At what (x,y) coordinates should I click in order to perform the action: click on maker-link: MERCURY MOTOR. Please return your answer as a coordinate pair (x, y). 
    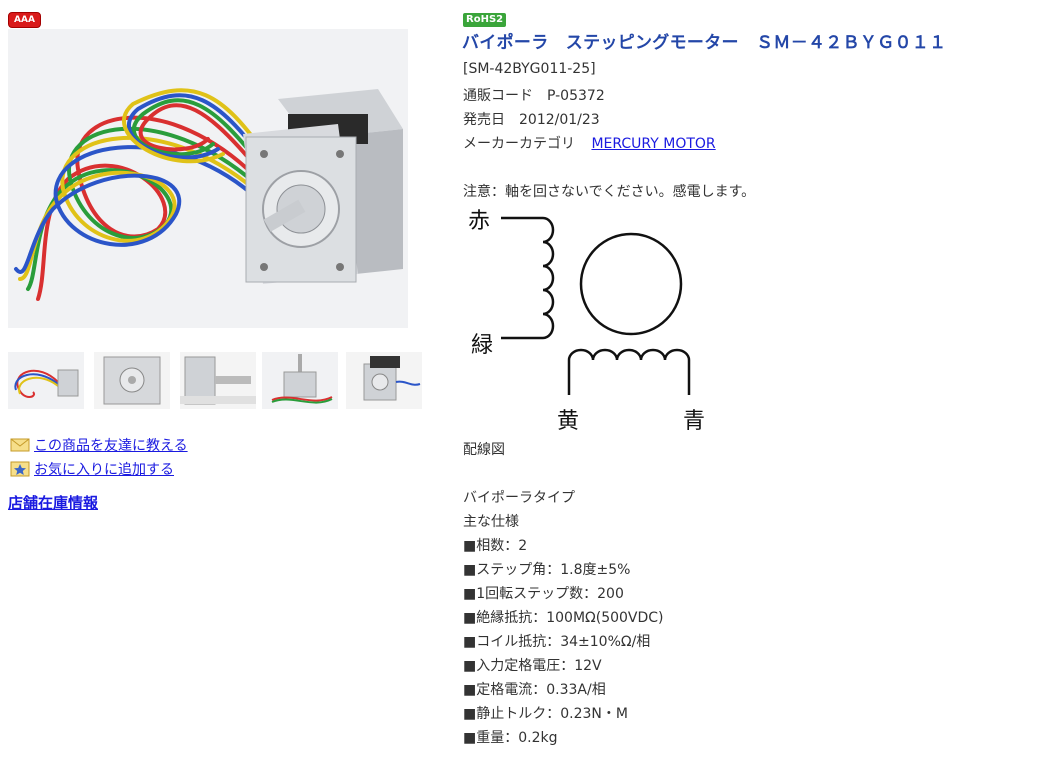
    Looking at the image, I should click on (653, 144).